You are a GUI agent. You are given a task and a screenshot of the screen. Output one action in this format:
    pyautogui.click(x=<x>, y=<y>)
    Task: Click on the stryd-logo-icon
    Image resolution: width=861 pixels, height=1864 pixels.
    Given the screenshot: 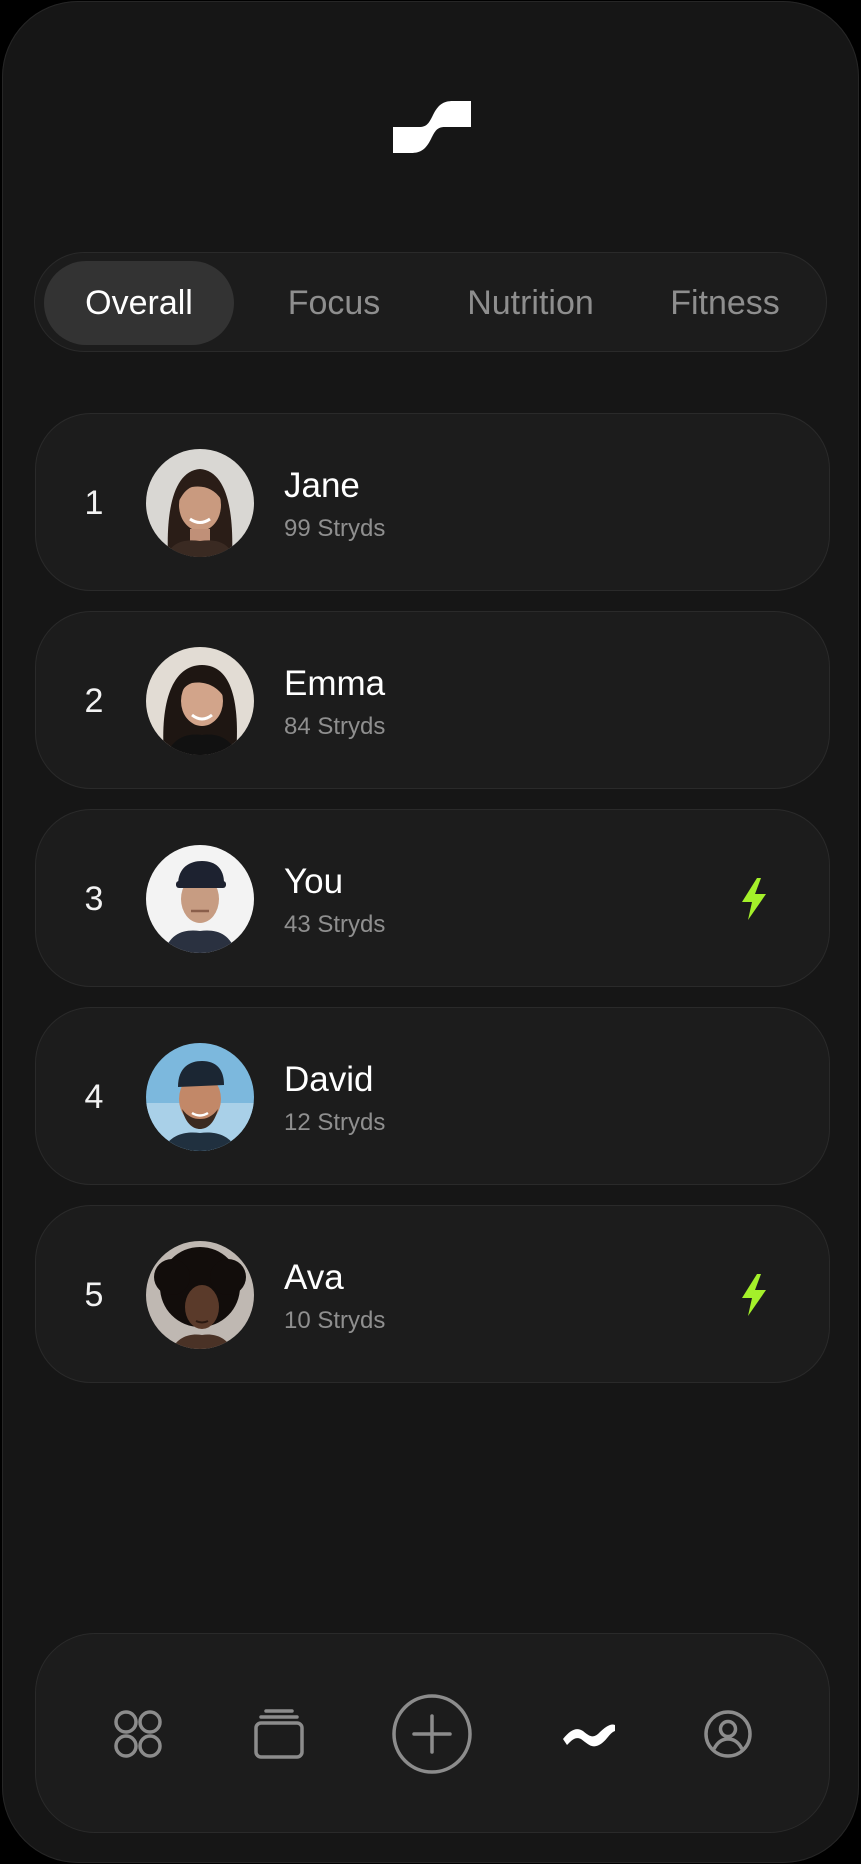 What is the action you would take?
    pyautogui.click(x=432, y=127)
    